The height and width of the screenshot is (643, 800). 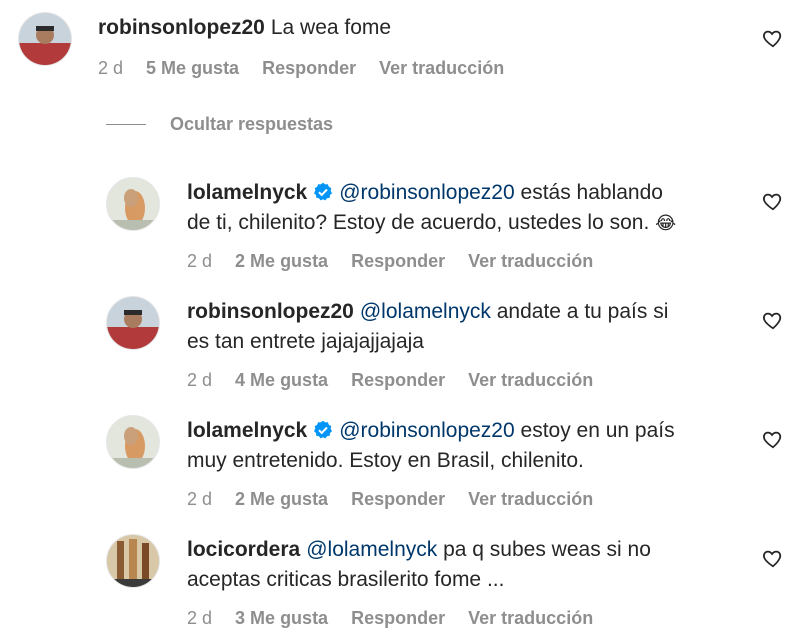 I want to click on reply-username: robinsonlopez20, so click(x=270, y=311).